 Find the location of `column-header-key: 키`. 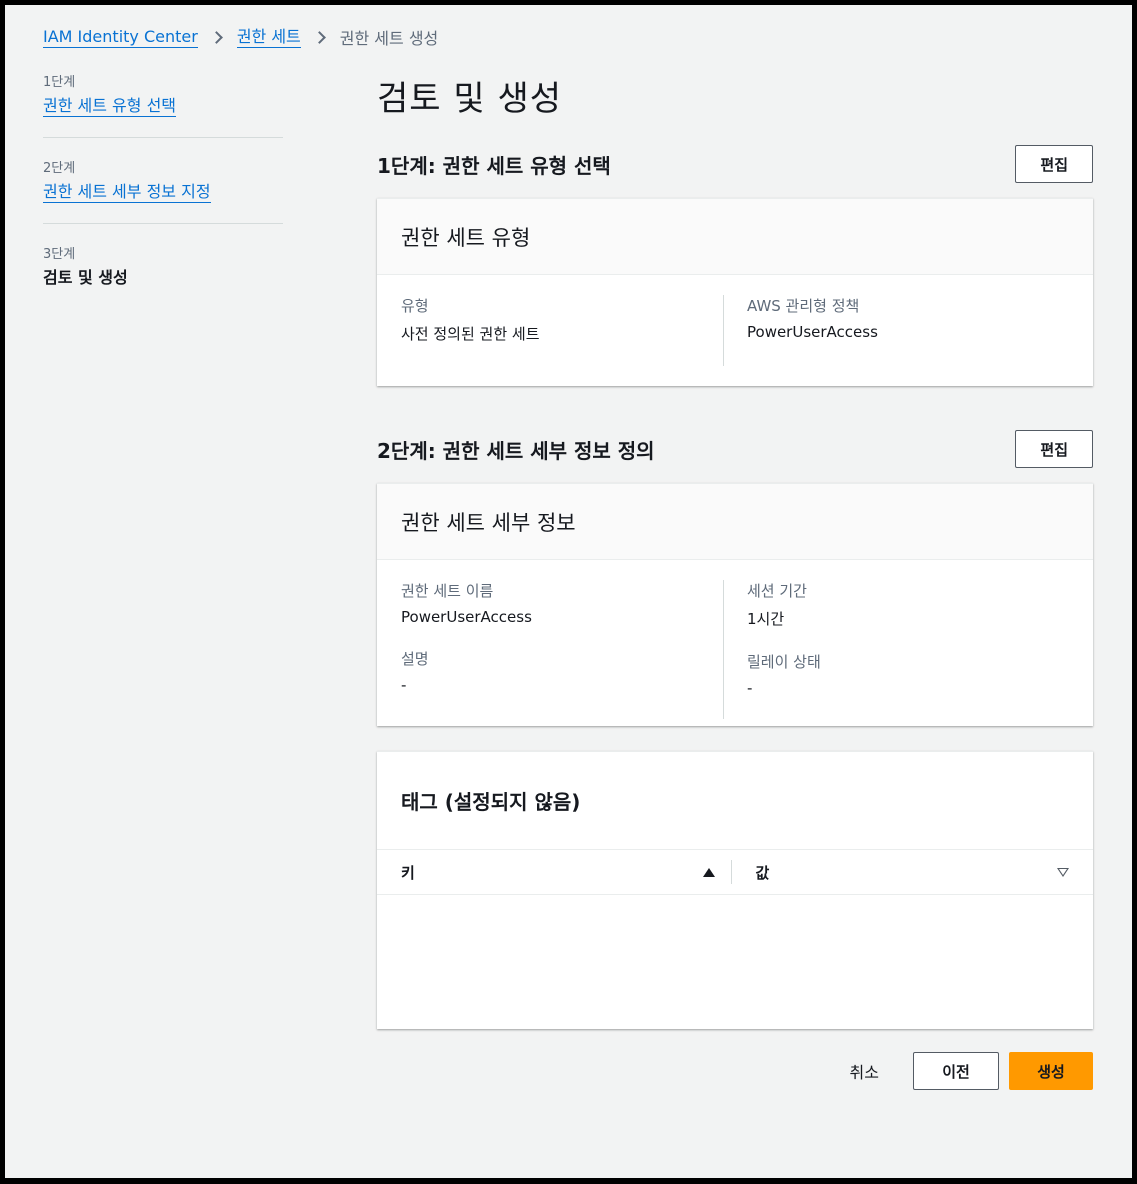

column-header-key: 키 is located at coordinates (554, 872).